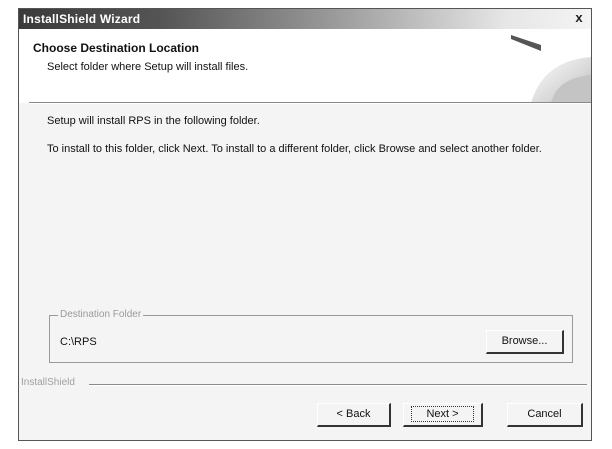 Image resolution: width=612 pixels, height=449 pixels. Describe the element at coordinates (551, 69) in the screenshot. I see `installshield-header-graphic` at that location.